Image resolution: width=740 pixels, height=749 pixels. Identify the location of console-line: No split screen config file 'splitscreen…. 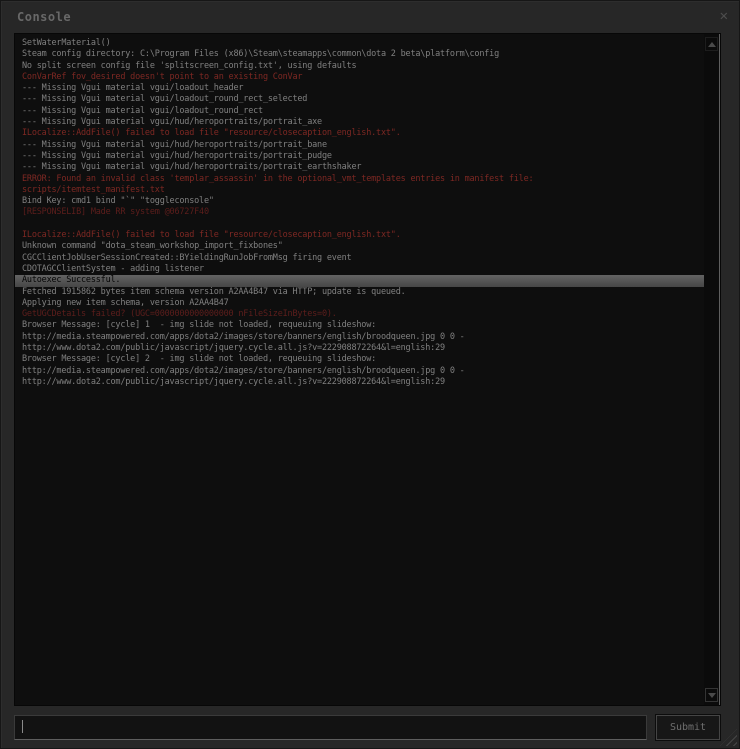
(189, 65).